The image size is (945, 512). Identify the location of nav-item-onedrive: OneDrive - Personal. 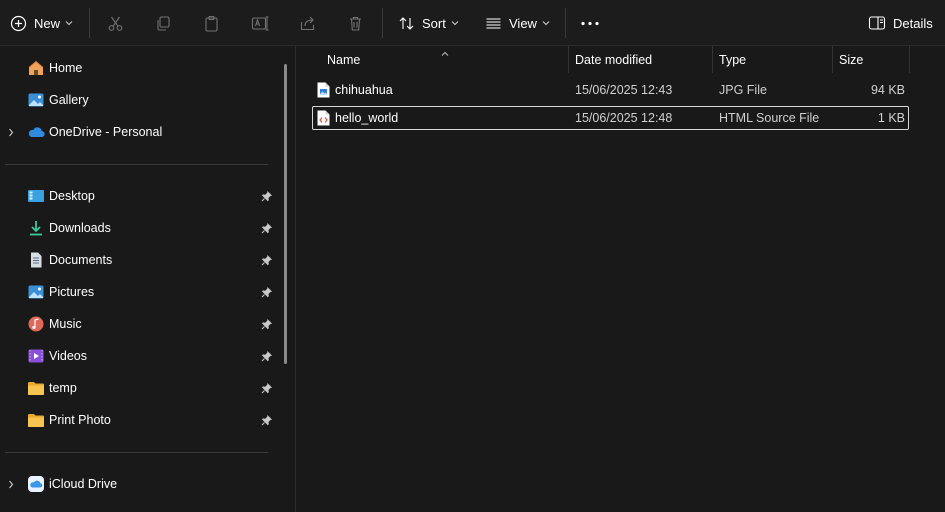
(141, 132).